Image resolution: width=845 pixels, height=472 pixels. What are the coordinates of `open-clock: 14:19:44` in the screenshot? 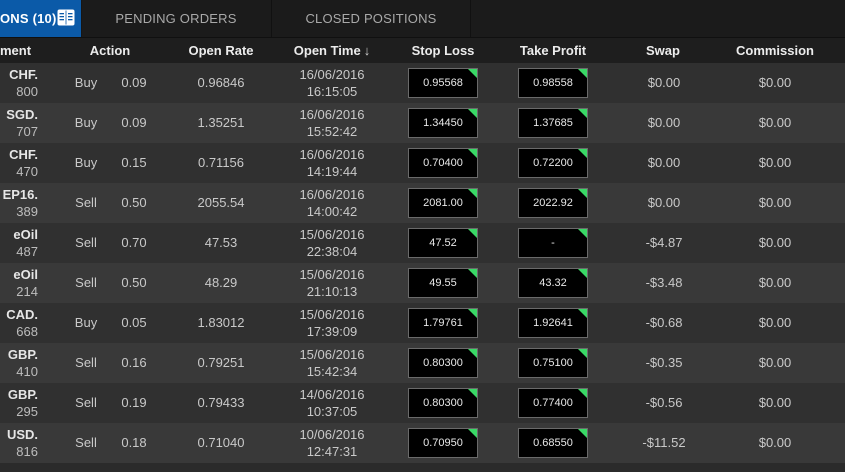 It's located at (332, 171).